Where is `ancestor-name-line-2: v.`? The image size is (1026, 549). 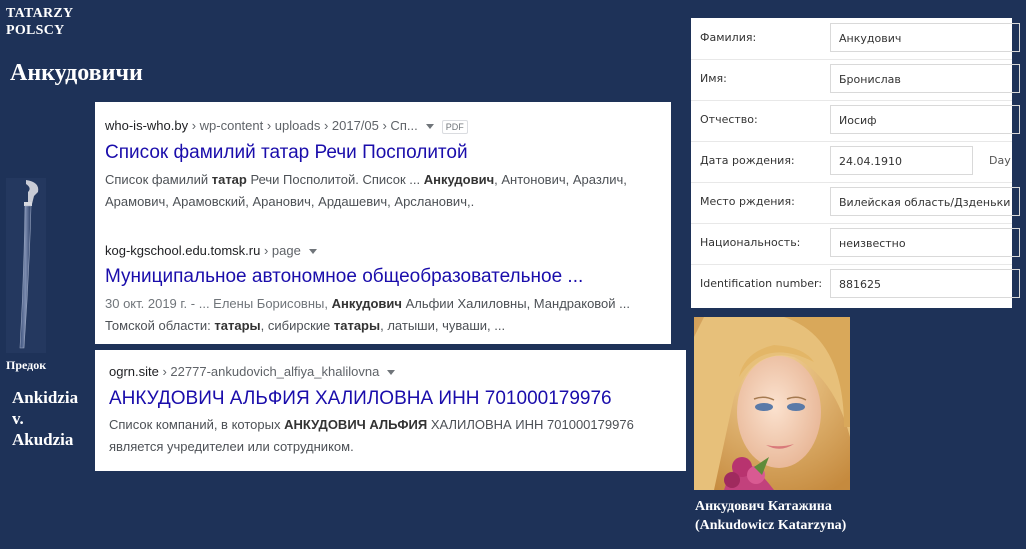 ancestor-name-line-2: v. is located at coordinates (18, 418).